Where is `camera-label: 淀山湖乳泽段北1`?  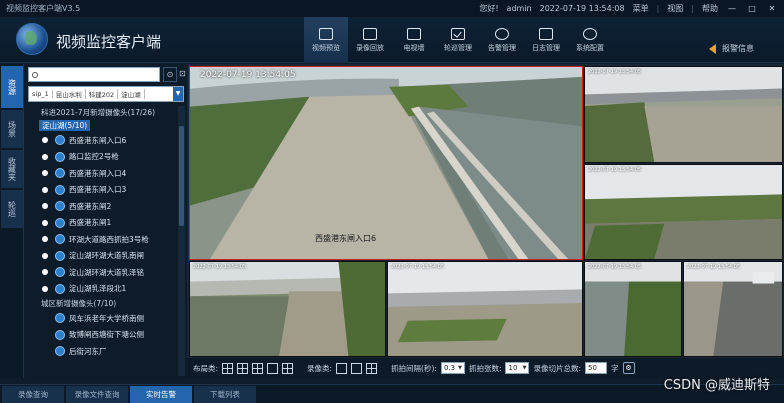
camera-label: 淀山湖乳泽段北1 is located at coordinates (98, 289).